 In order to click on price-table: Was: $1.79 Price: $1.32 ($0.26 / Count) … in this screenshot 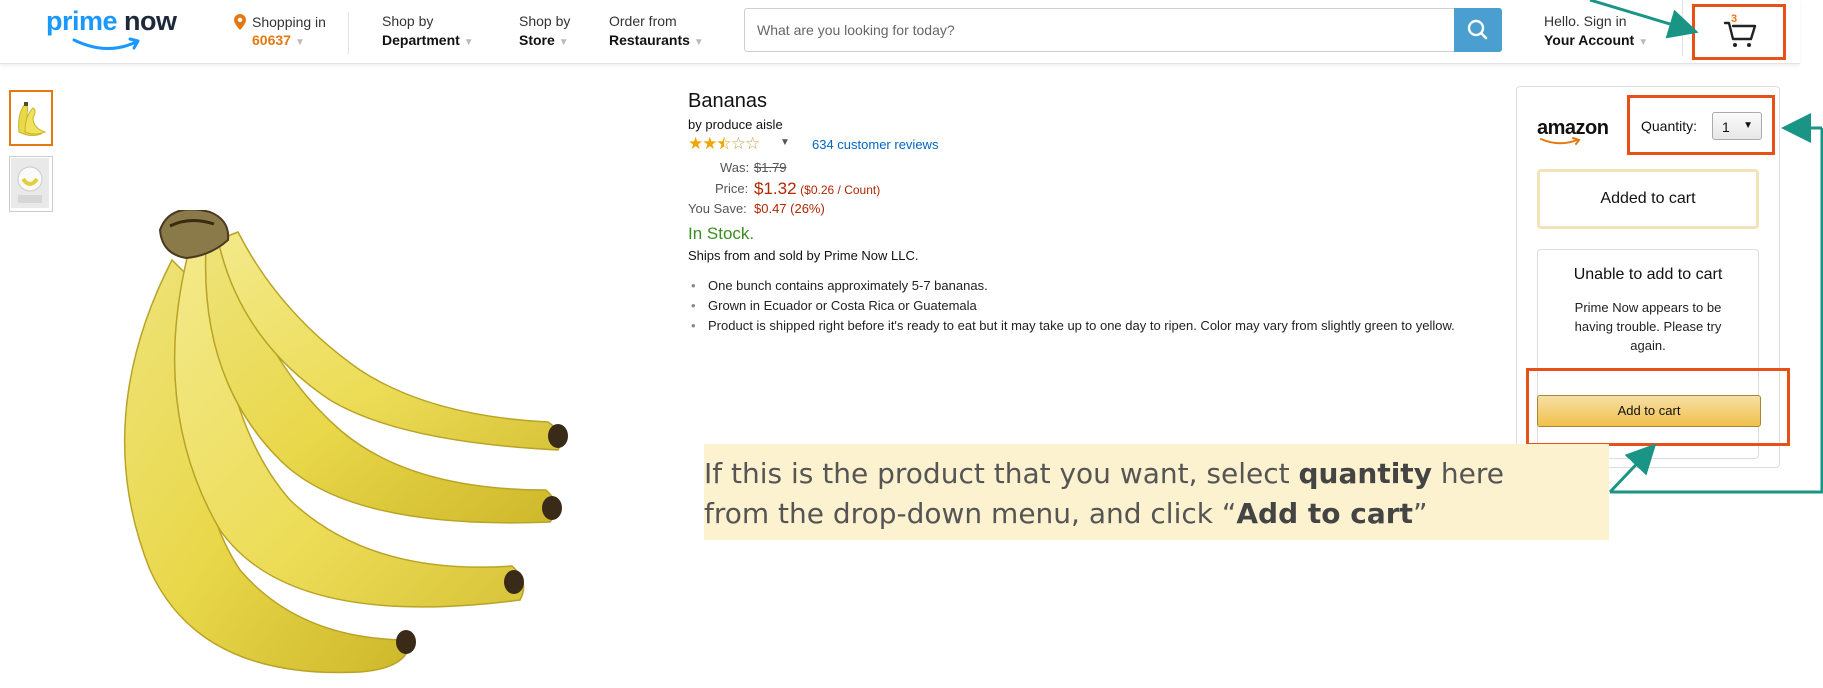, I will do `click(1088, 188)`.